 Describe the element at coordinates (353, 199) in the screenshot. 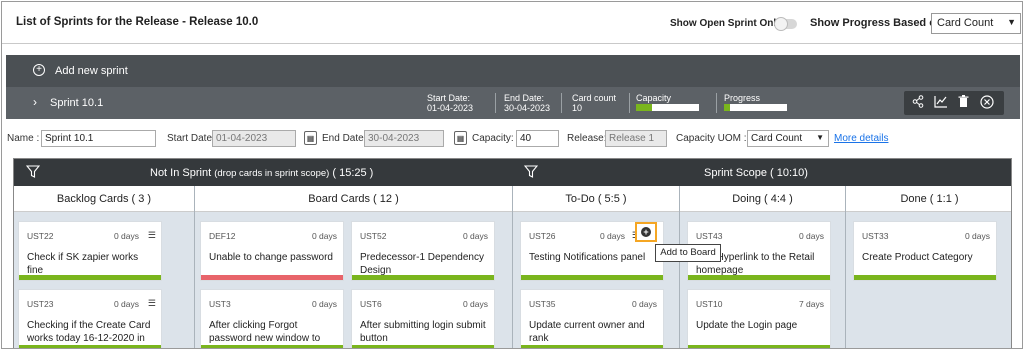

I see `column-header-board: Board Cards ( 12 )` at that location.